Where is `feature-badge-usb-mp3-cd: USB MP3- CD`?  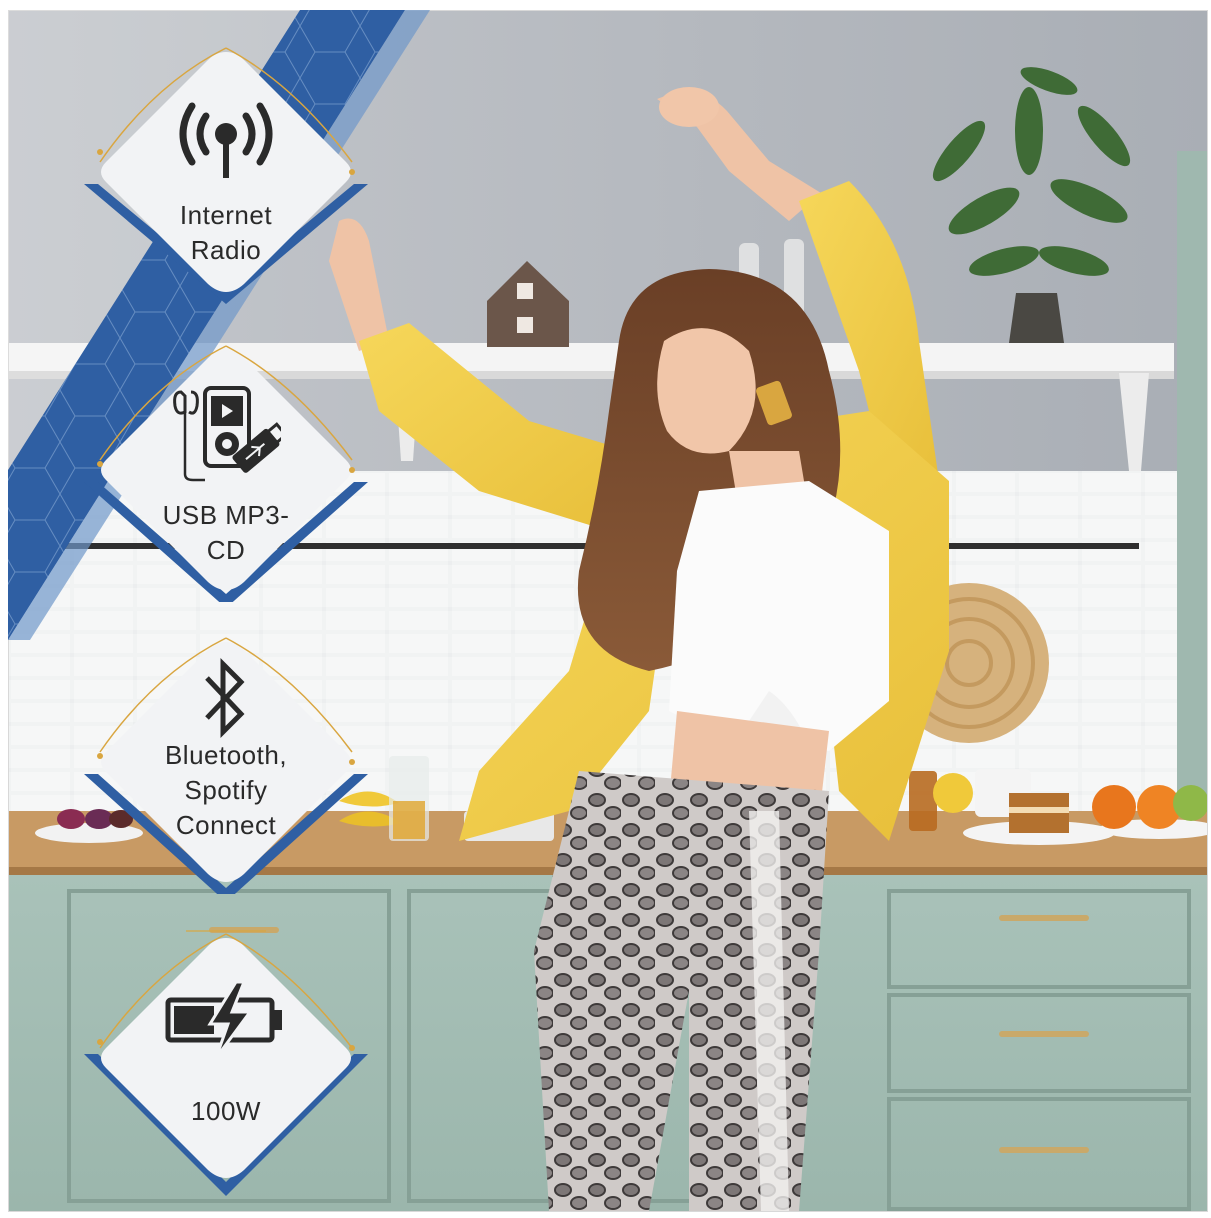 feature-badge-usb-mp3-cd: USB MP3- CD is located at coordinates (226, 472).